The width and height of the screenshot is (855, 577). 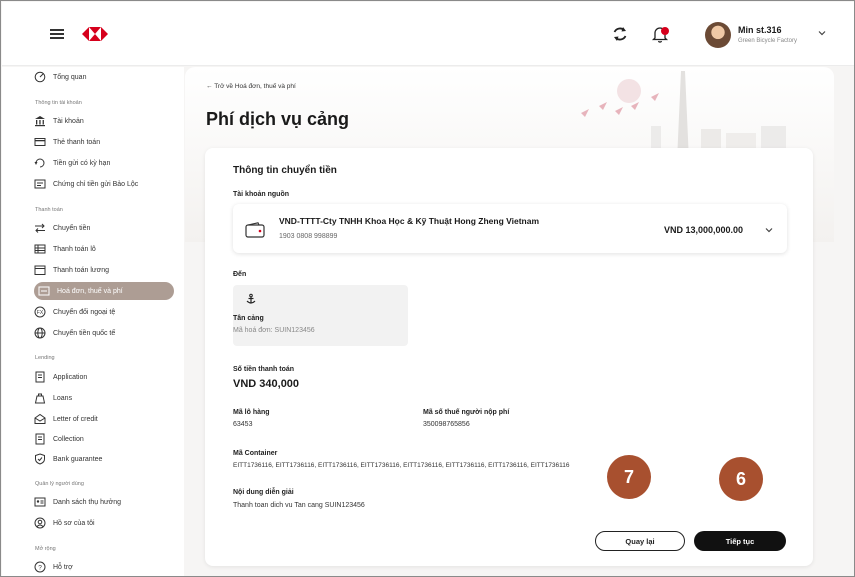 I want to click on deposit-icon, so click(x=39, y=163).